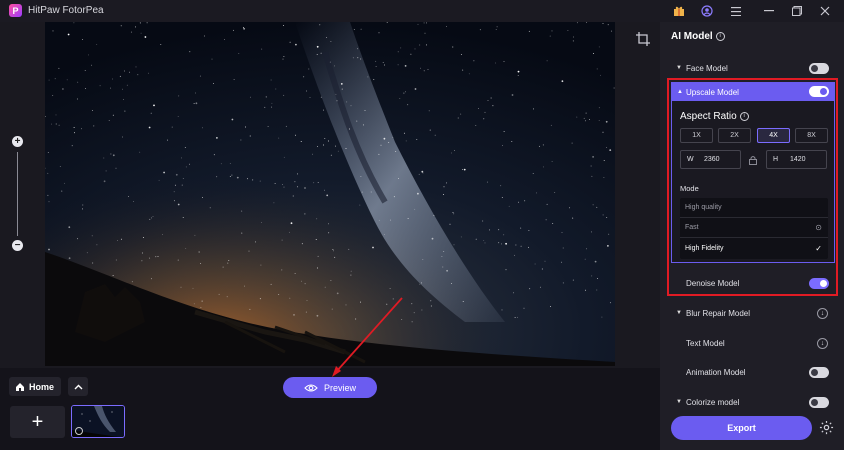 Image resolution: width=844 pixels, height=450 pixels. What do you see at coordinates (752, 343) in the screenshot?
I see `text-model-row: Text Model ↓` at bounding box center [752, 343].